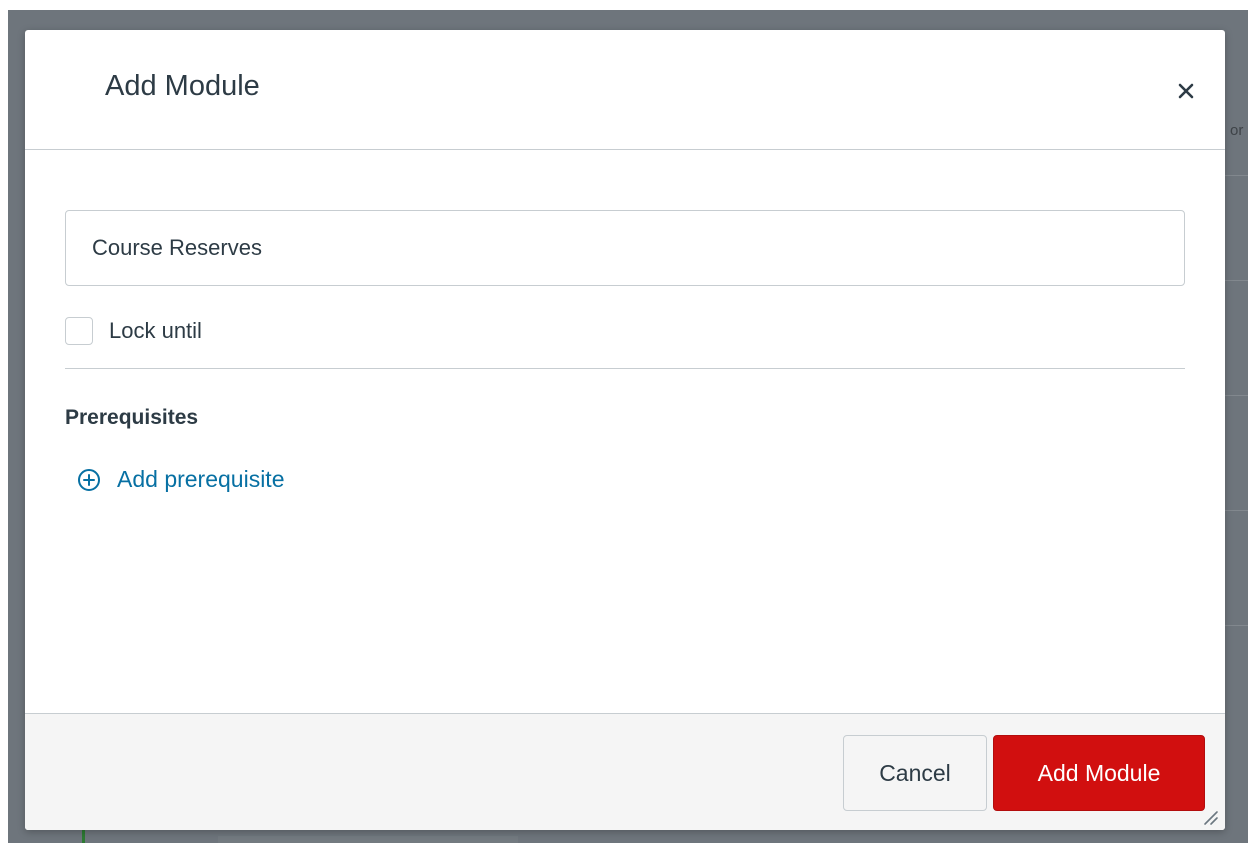  I want to click on lock-until-row: Lock until, so click(133, 331).